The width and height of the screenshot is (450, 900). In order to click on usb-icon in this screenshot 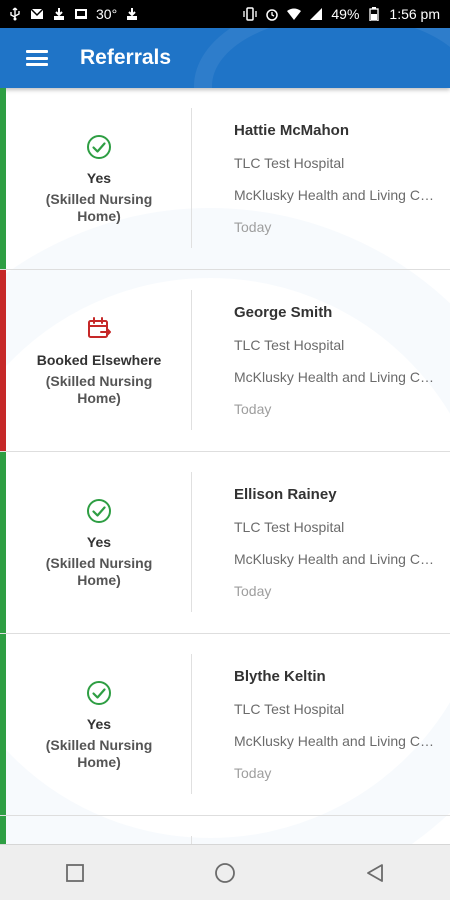, I will do `click(15, 14)`.